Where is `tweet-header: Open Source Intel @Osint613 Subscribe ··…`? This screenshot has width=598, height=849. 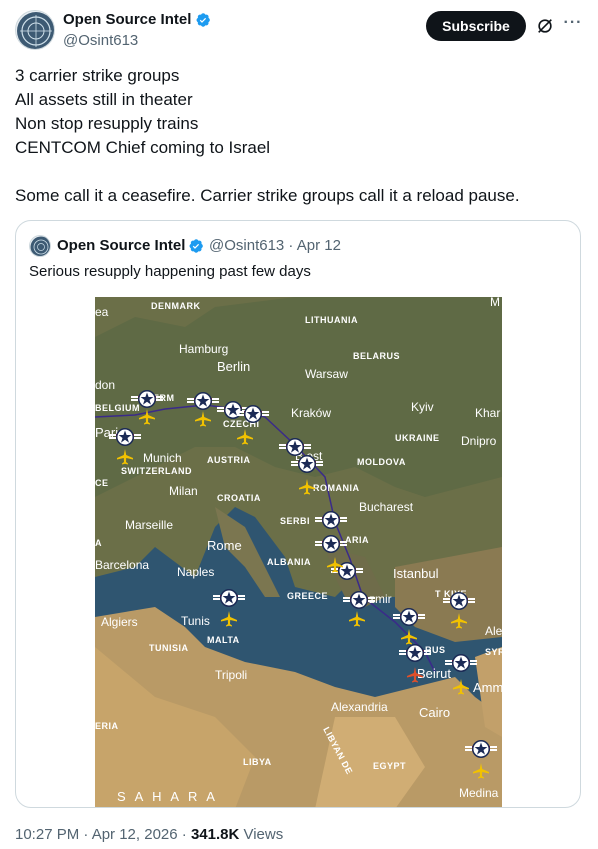
tweet-header: Open Source Intel @Osint613 Subscribe ··… is located at coordinates (299, 31).